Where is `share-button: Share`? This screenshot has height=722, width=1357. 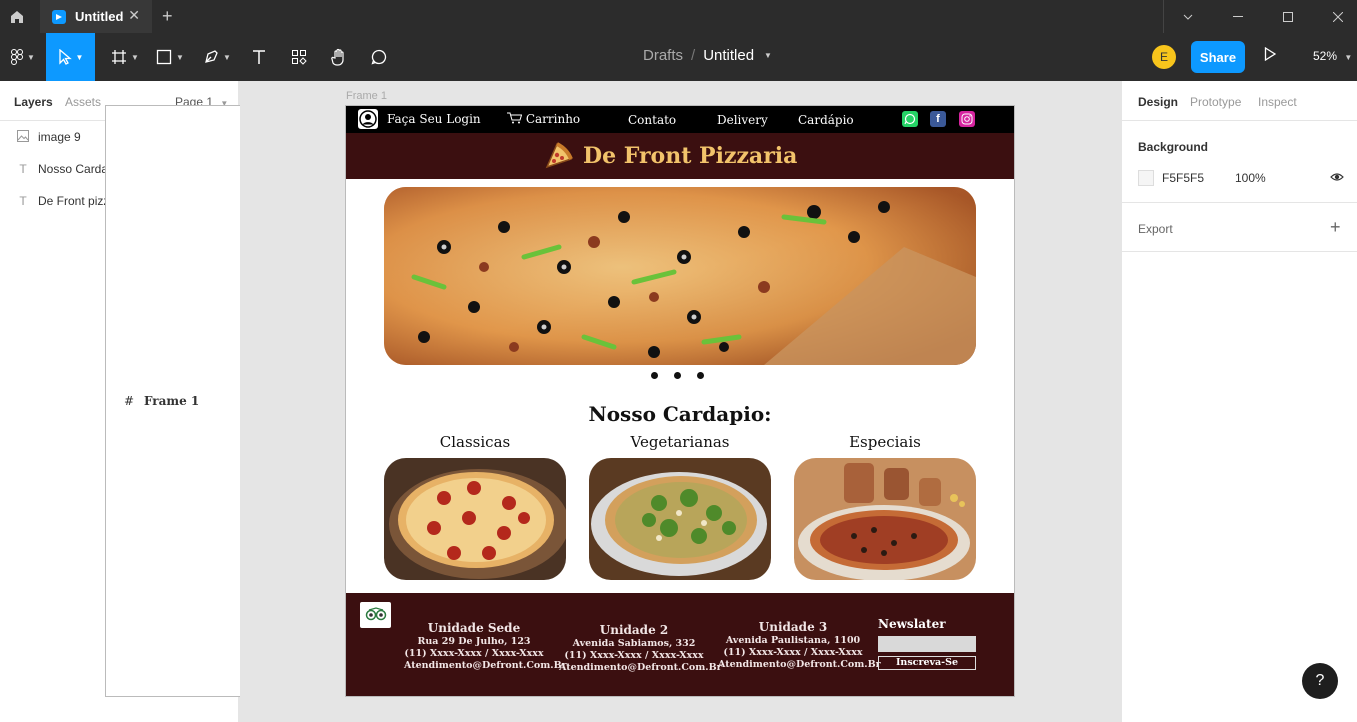
share-button: Share is located at coordinates (1218, 57).